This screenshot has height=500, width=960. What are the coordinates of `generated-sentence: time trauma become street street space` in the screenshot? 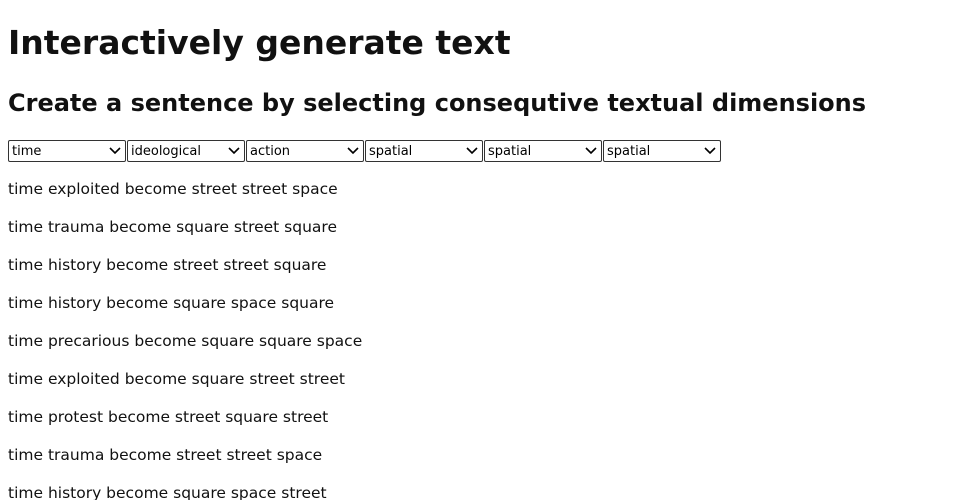 It's located at (165, 455).